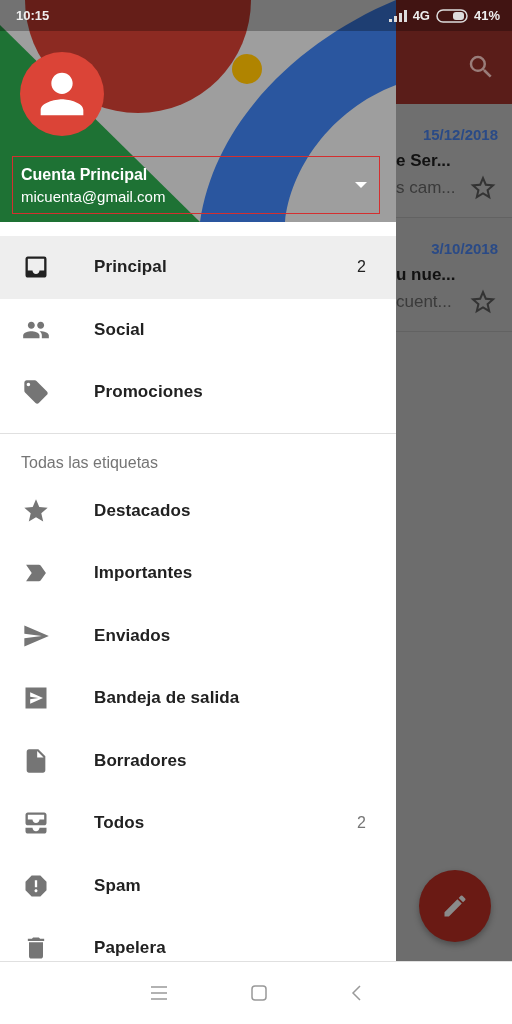  What do you see at coordinates (464, 248) in the screenshot?
I see `email-date: 3/10/2018` at bounding box center [464, 248].